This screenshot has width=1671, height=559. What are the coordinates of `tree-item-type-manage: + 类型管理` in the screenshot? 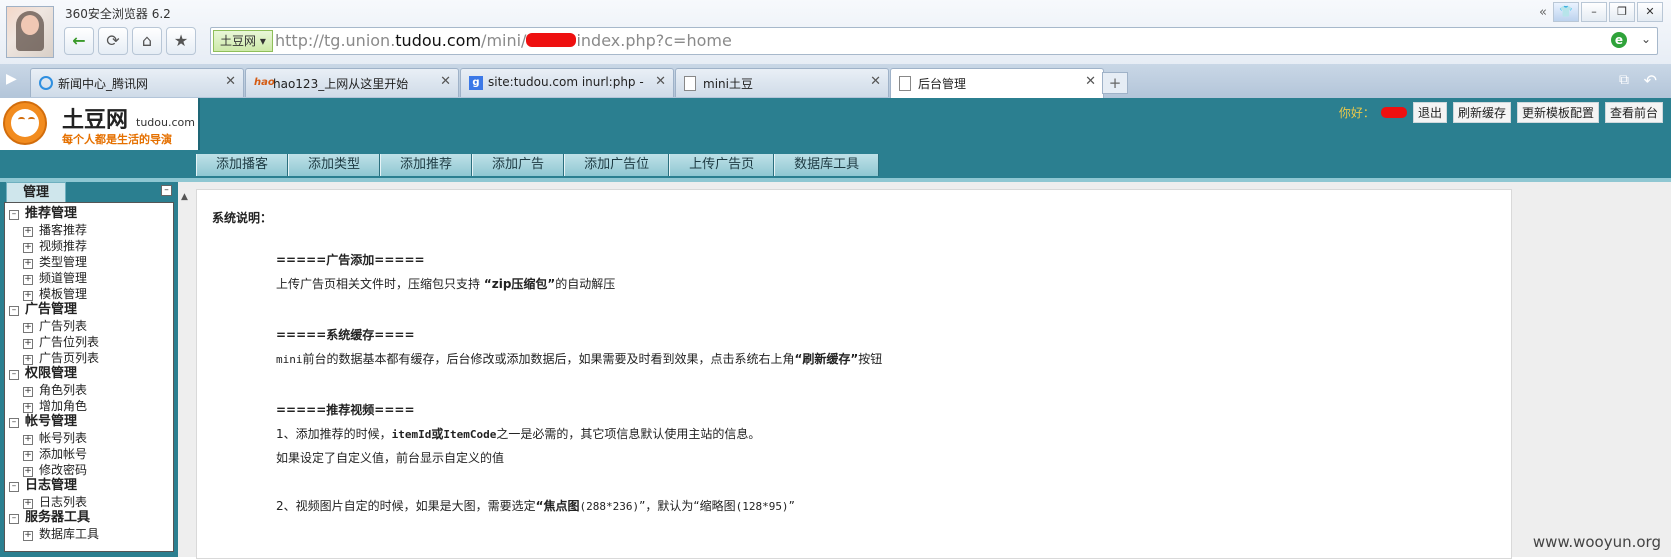 It's located at (91, 262).